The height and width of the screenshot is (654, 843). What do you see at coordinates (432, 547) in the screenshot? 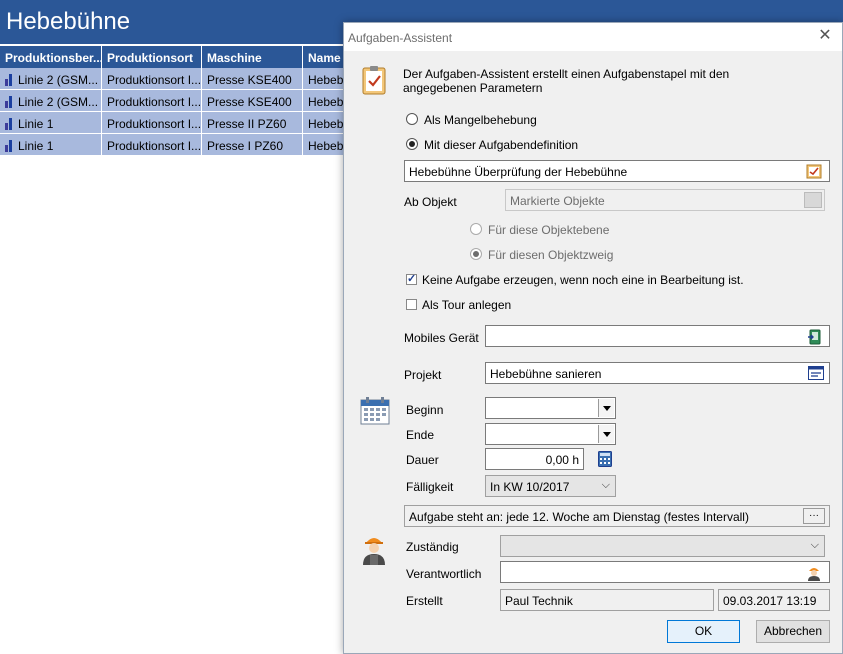
I see `zustaendig-label: Zuständig` at bounding box center [432, 547].